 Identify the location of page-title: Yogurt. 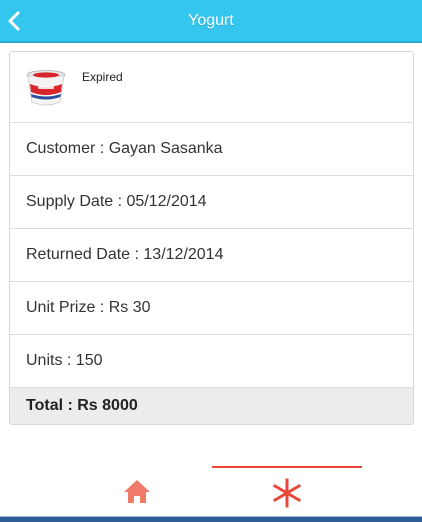
(211, 20).